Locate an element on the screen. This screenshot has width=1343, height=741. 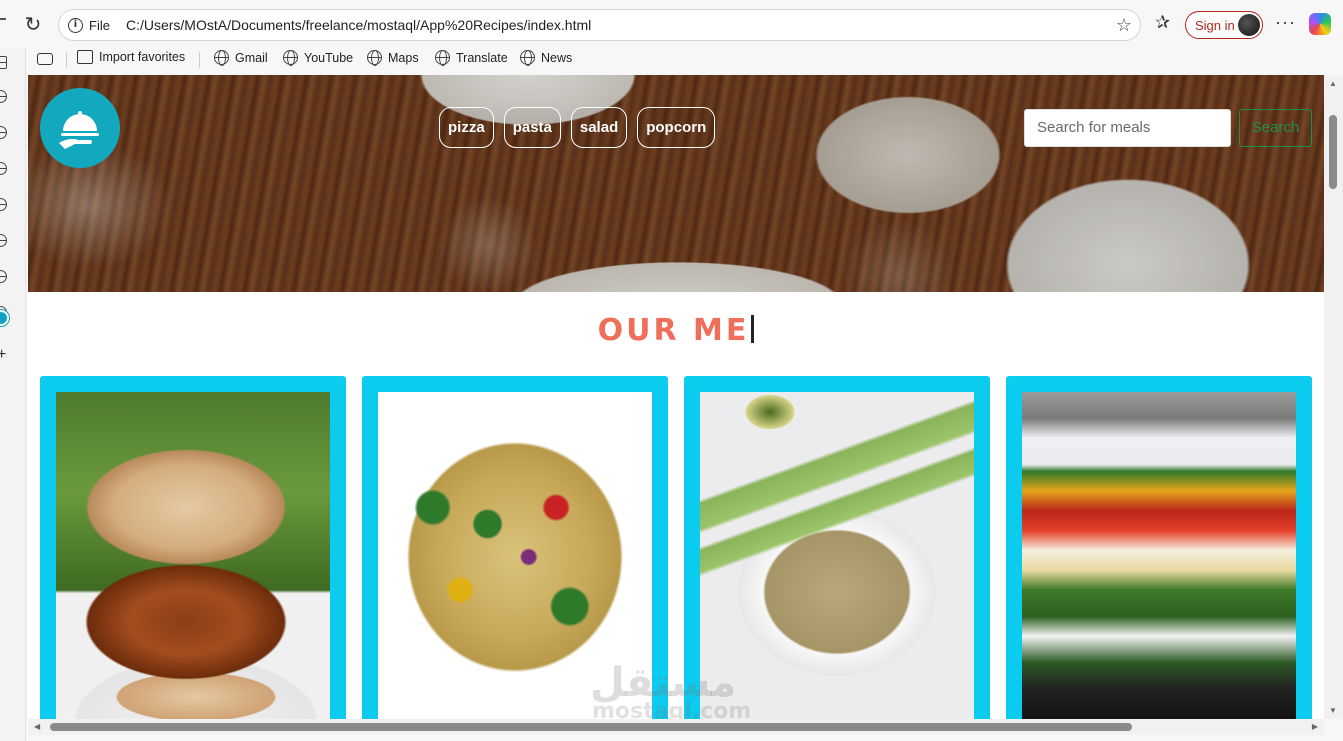
info-icon: i is located at coordinates (75, 25).